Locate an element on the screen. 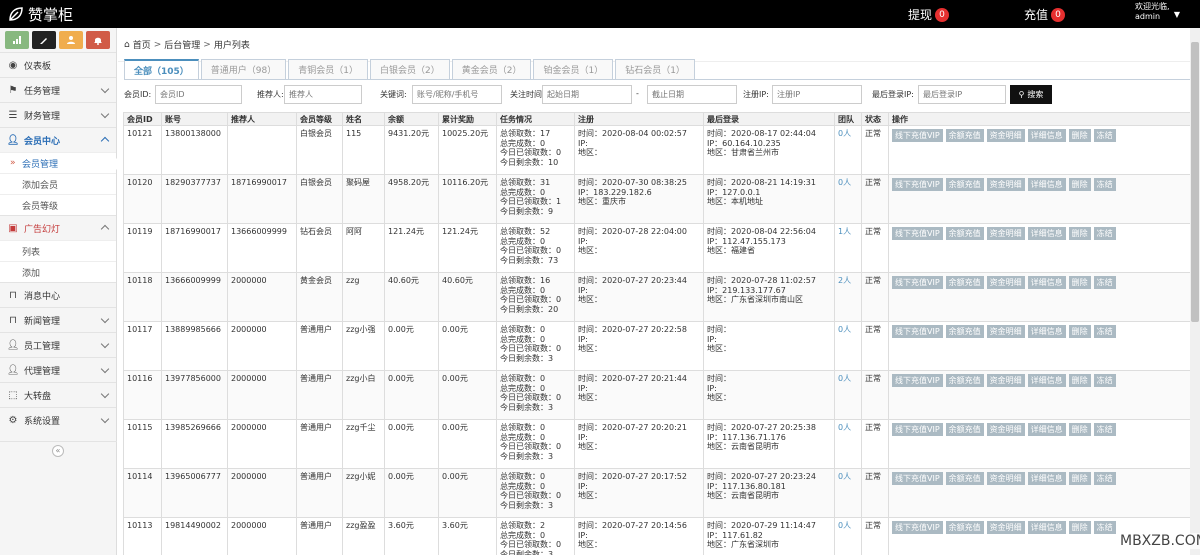  sidebar-subitem-ads-add: 添加 is located at coordinates (58, 271).